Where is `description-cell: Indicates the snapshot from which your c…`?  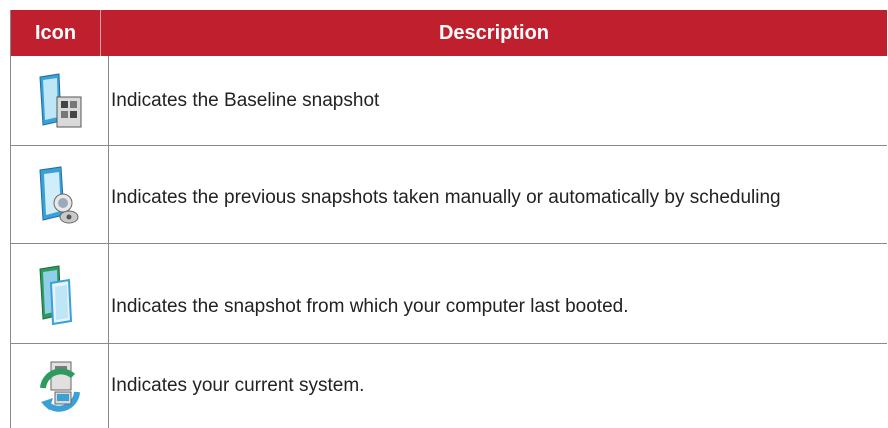
description-cell: Indicates the snapshot from which your c… is located at coordinates (370, 306).